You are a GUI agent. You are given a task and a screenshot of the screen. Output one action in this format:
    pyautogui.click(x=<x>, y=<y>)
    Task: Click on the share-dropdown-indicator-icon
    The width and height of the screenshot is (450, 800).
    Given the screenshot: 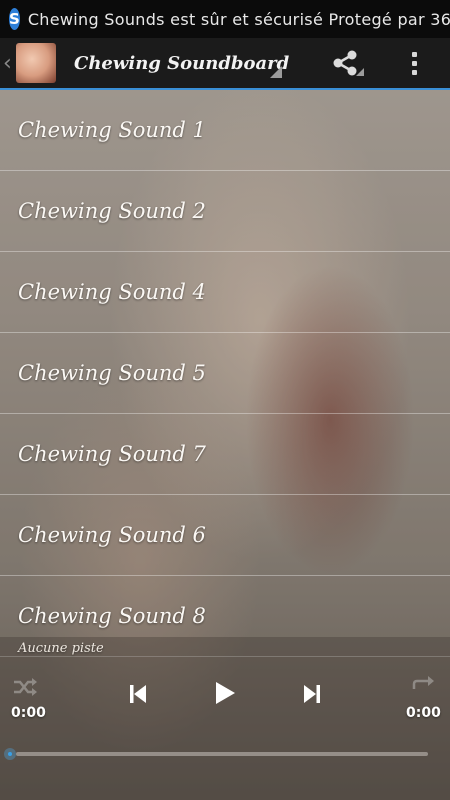 What is the action you would take?
    pyautogui.click(x=360, y=72)
    